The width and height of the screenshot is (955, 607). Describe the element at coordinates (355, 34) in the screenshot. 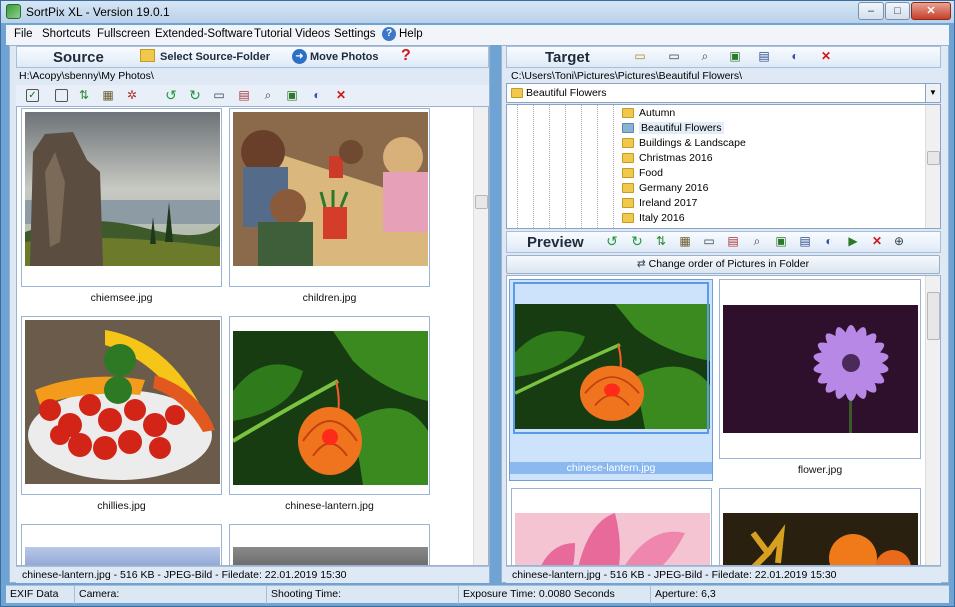

I see `menu-settings: Settings` at that location.